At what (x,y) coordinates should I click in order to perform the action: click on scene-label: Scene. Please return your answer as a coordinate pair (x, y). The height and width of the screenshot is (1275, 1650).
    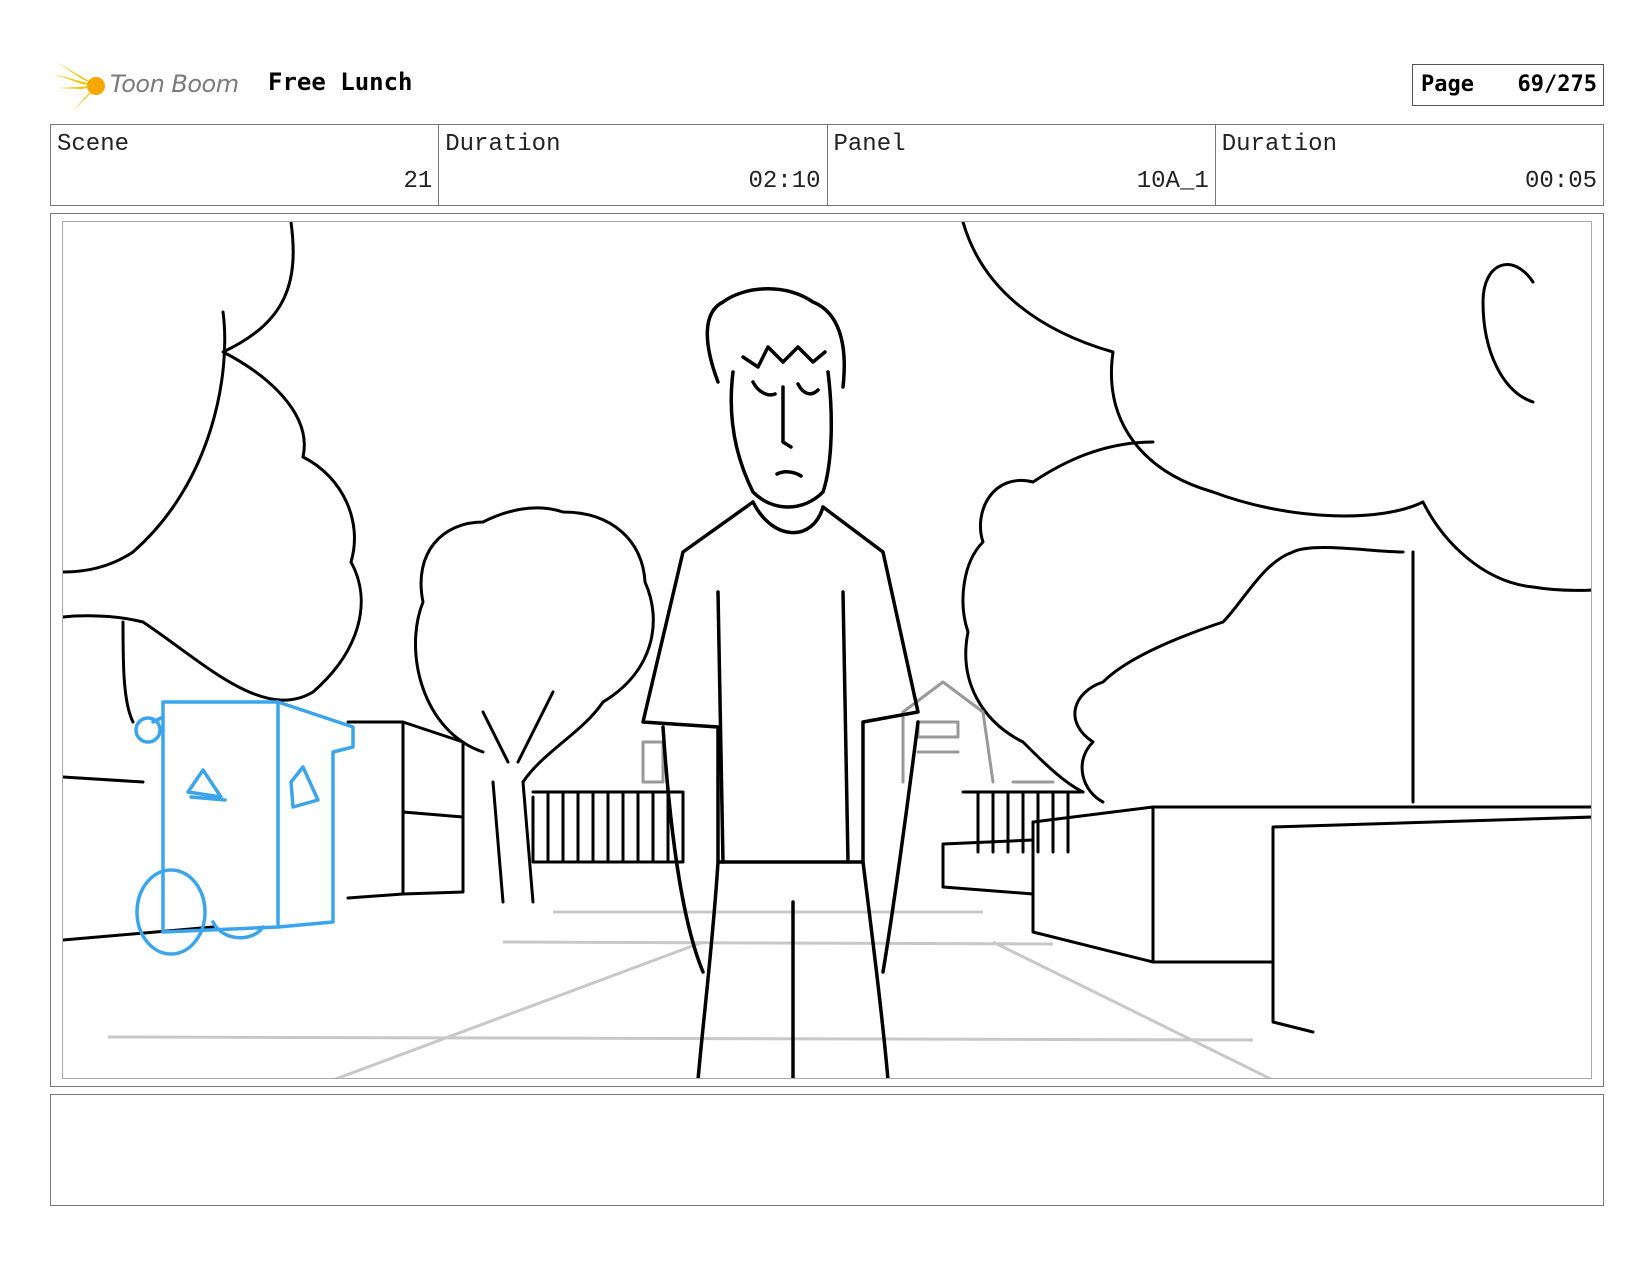
    Looking at the image, I should click on (93, 144).